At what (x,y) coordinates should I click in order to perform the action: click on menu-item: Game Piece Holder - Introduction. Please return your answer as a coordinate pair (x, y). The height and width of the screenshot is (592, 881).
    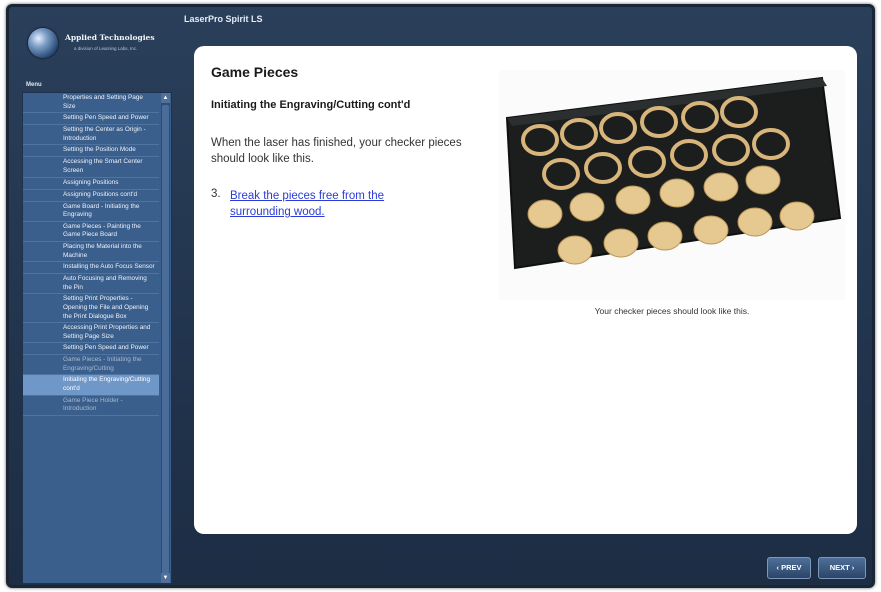
    Looking at the image, I should click on (91, 406).